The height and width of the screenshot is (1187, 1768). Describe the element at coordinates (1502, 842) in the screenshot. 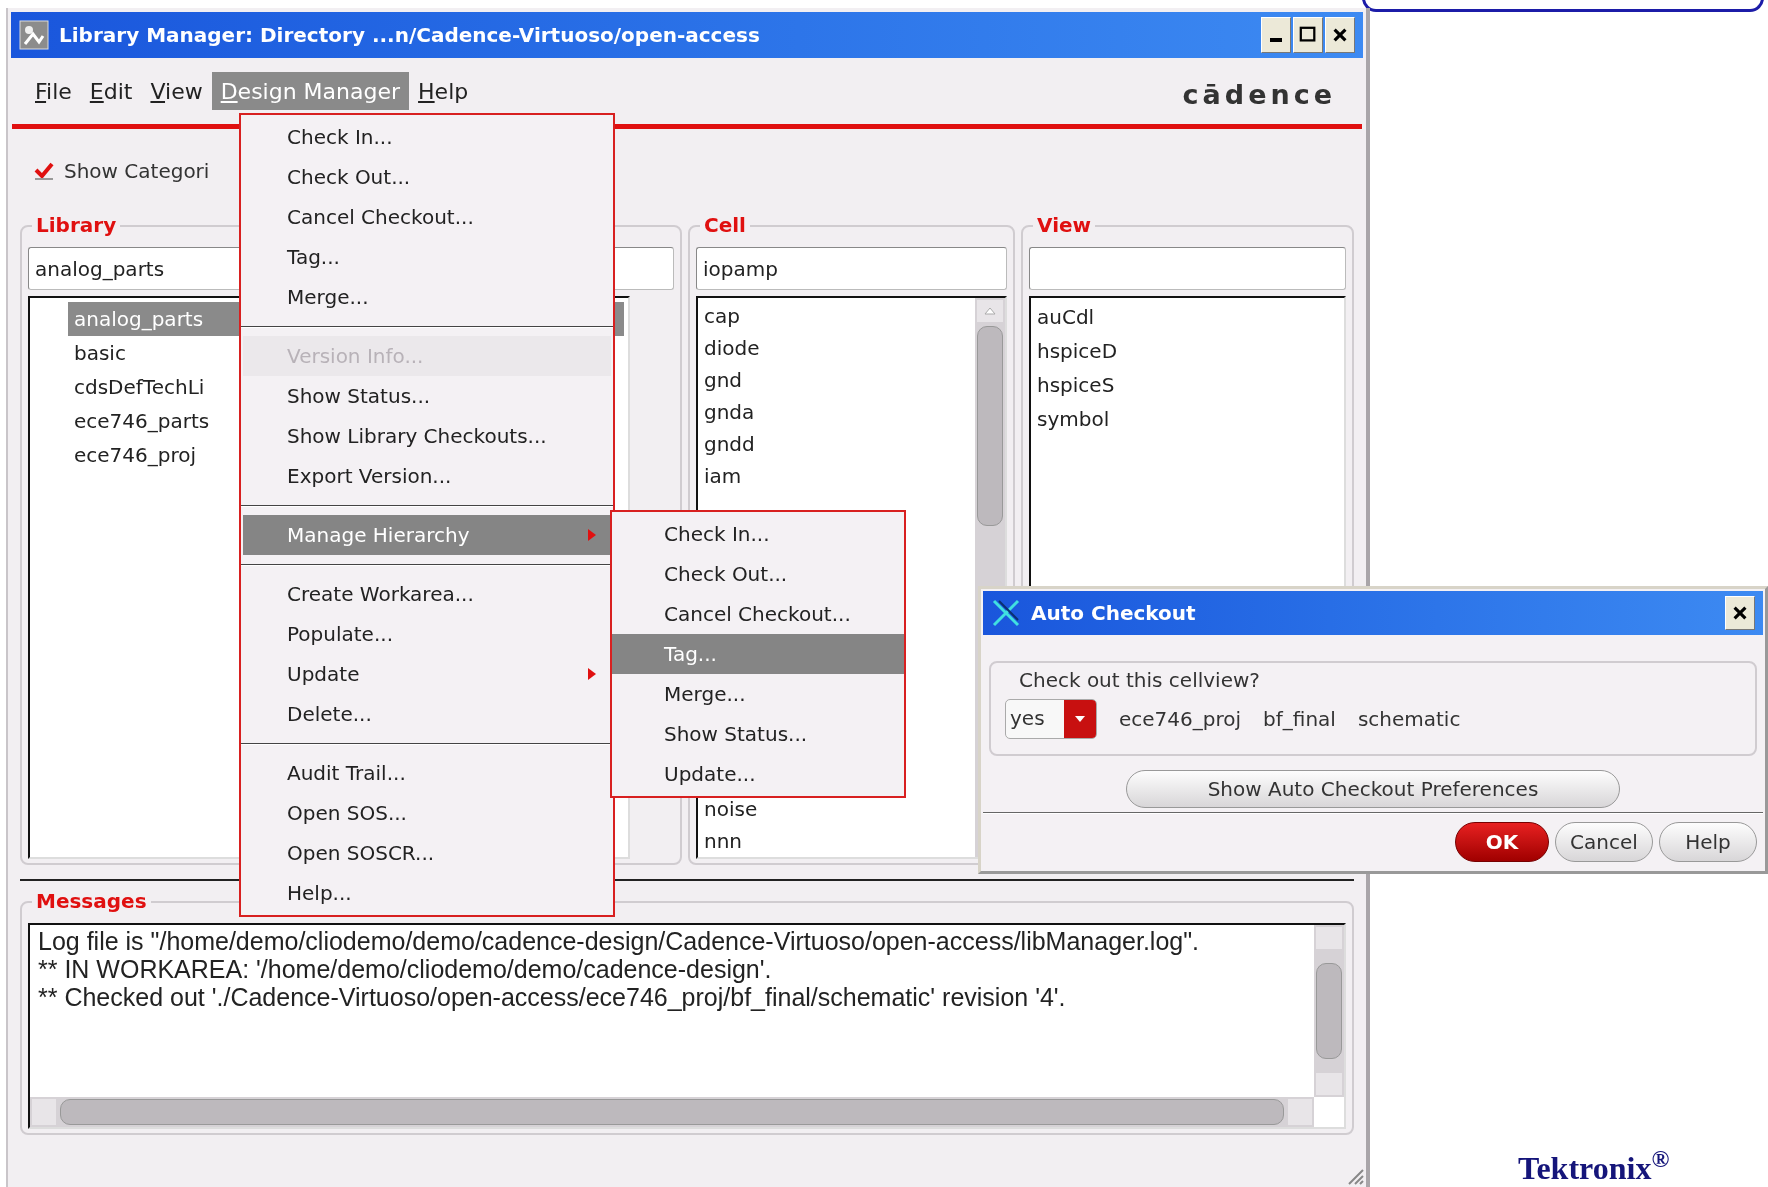

I see `dialog-button: OK` at that location.